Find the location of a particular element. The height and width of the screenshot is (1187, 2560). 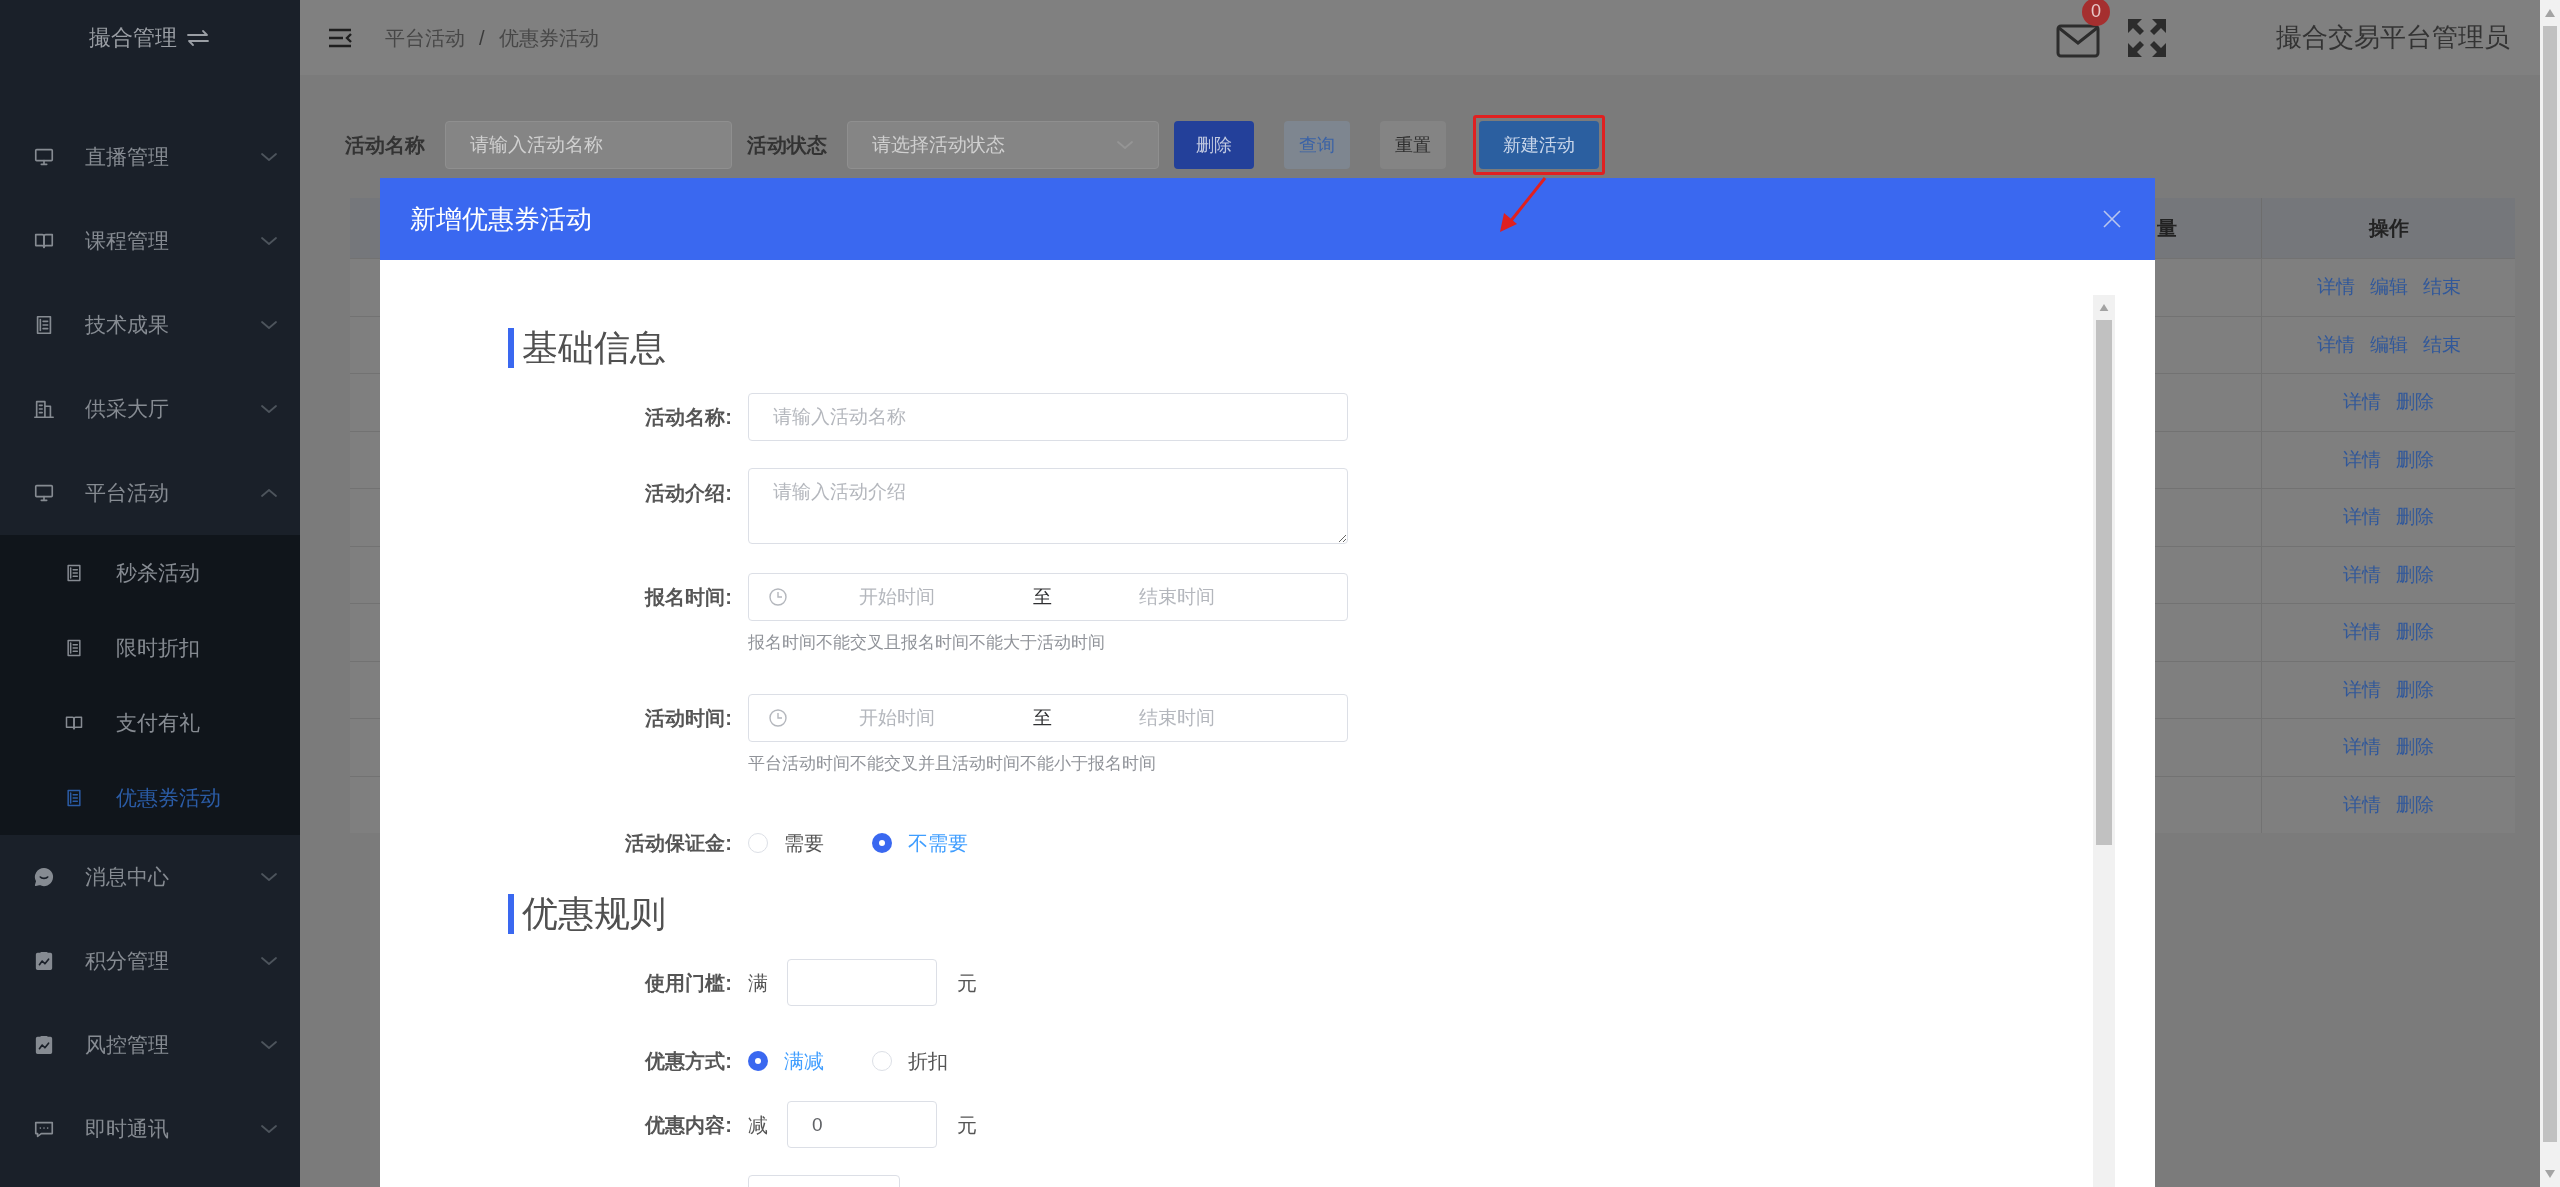

close-icon is located at coordinates (2112, 219).